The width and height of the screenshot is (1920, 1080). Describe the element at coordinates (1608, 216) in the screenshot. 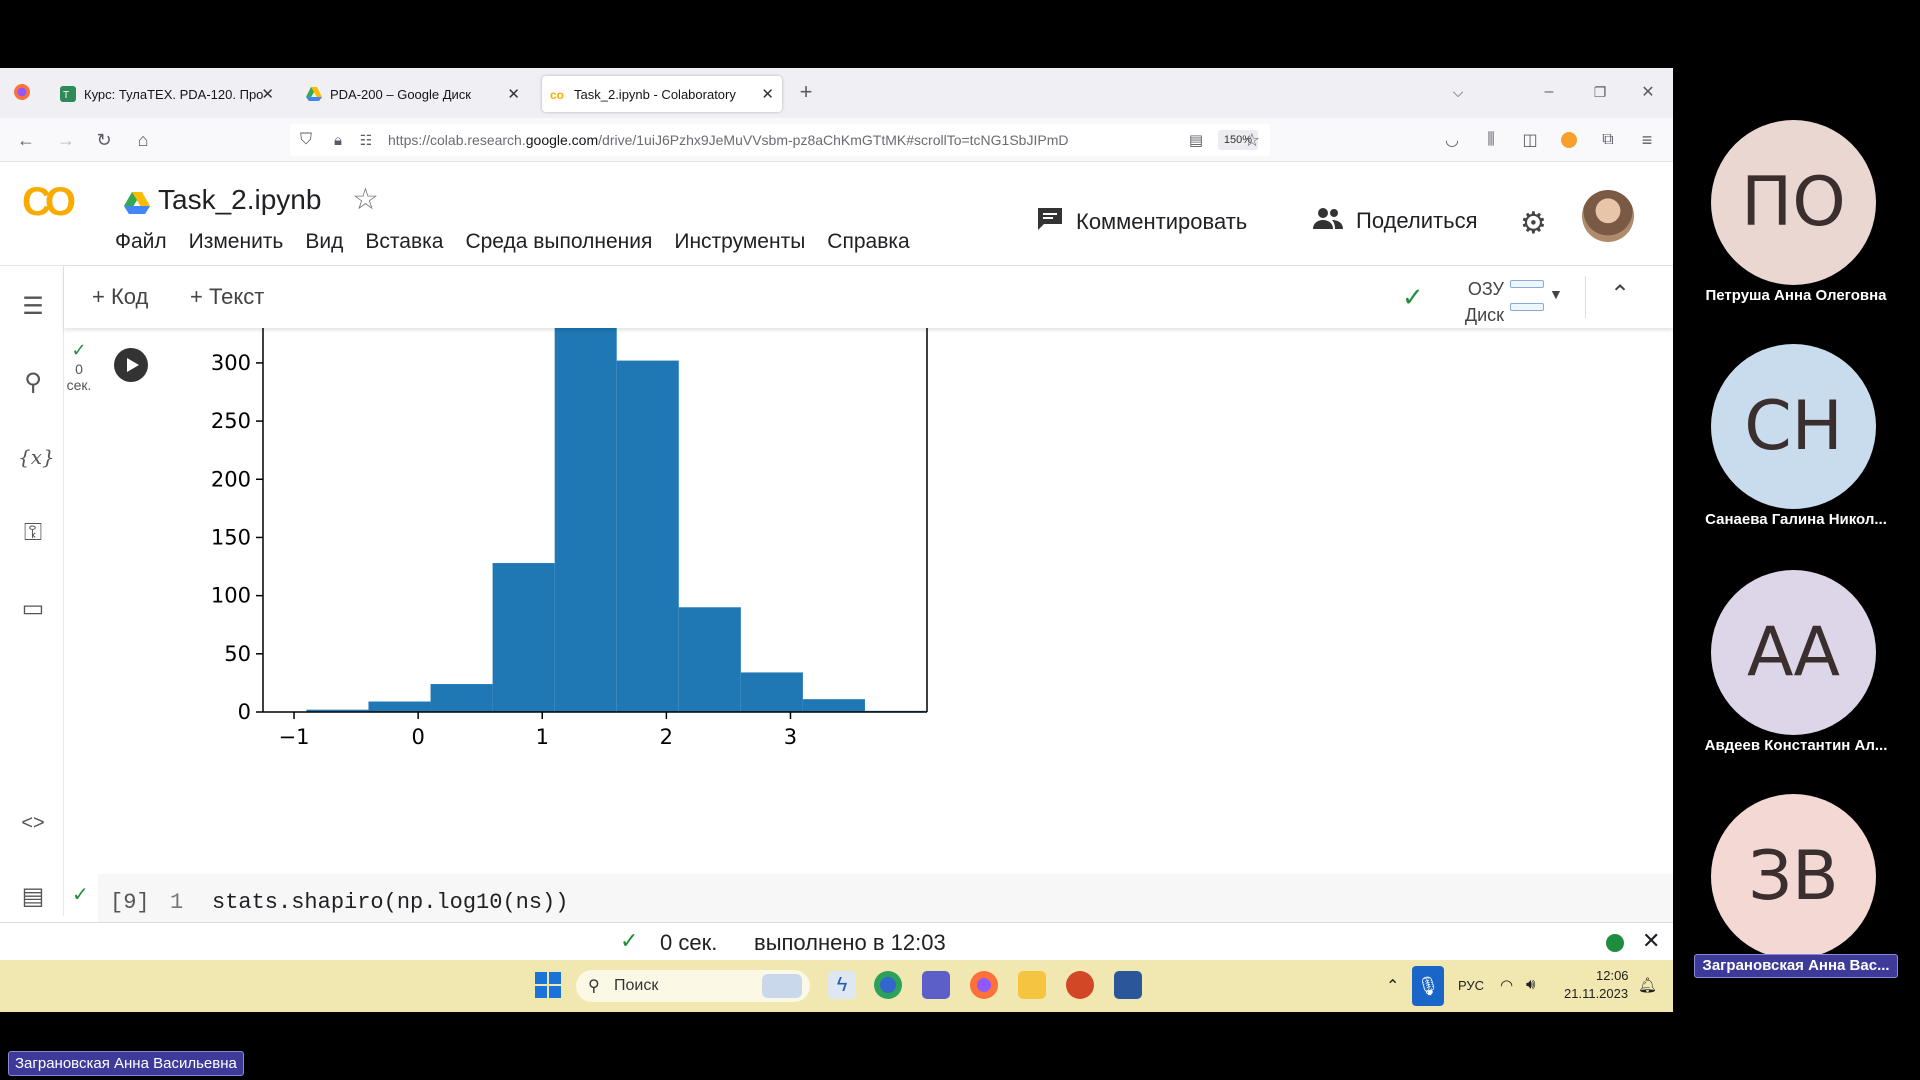

I see `user-avatar` at that location.